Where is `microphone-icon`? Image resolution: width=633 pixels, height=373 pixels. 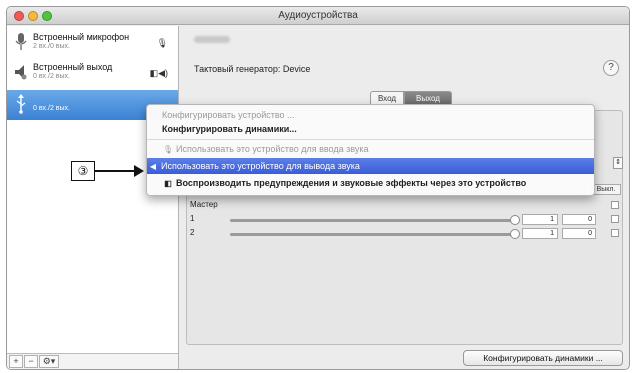
microphone-icon is located at coordinates (21, 41).